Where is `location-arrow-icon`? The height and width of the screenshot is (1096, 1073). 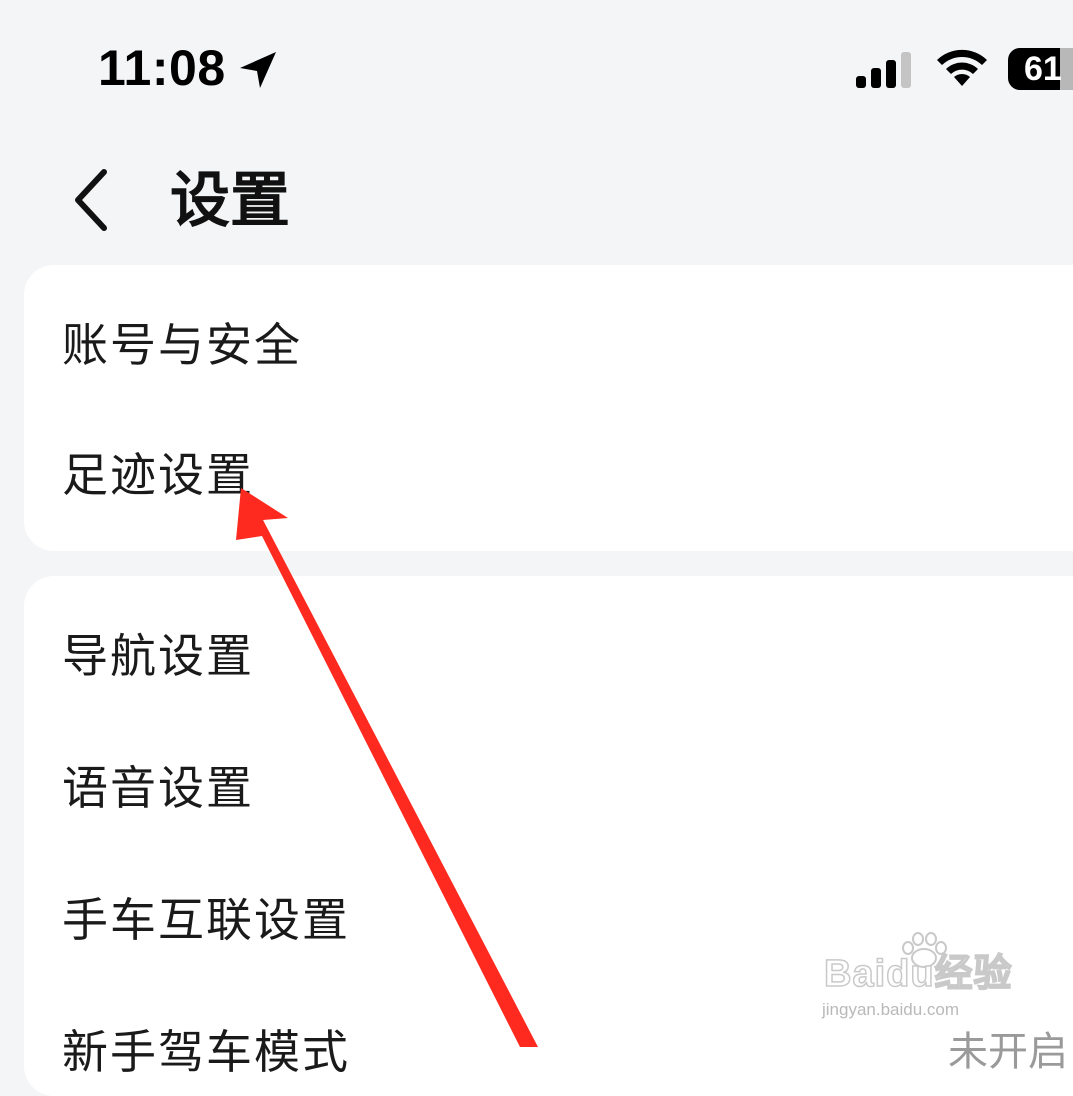 location-arrow-icon is located at coordinates (258, 70).